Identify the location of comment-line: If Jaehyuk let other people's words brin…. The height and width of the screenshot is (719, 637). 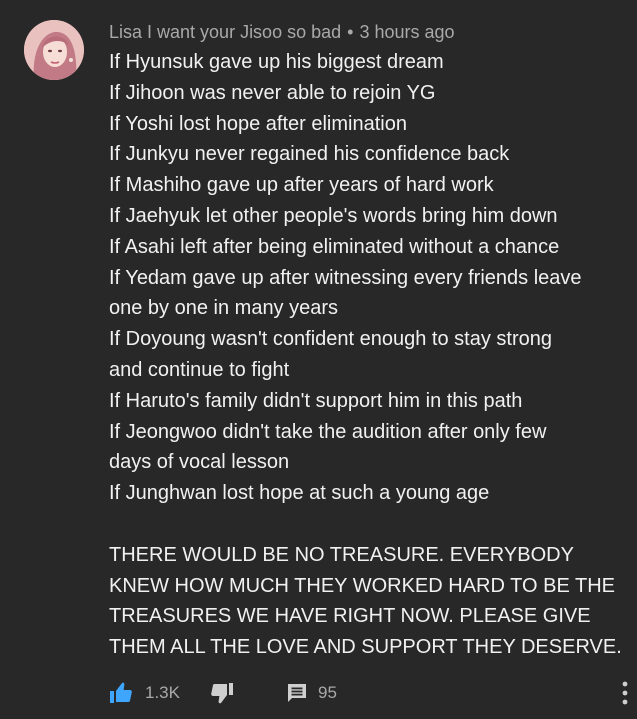
(333, 215).